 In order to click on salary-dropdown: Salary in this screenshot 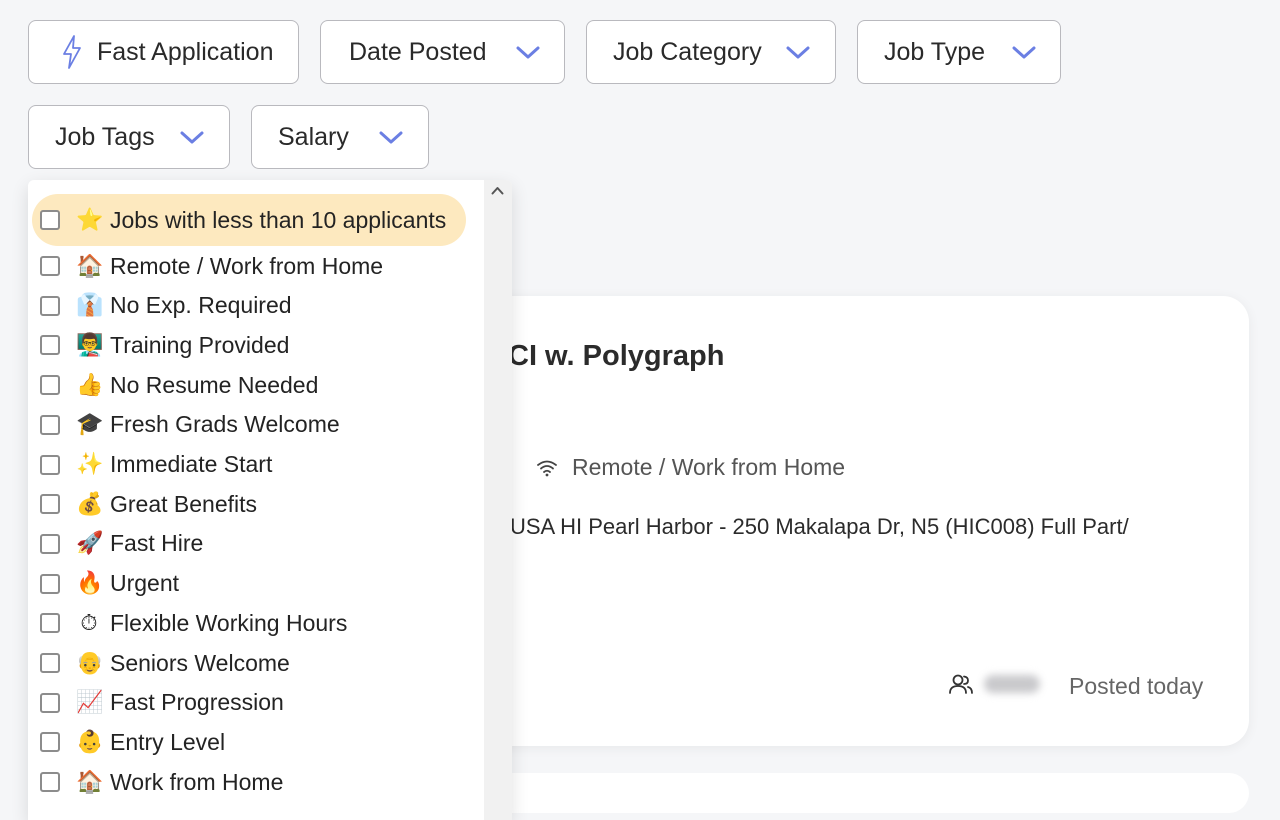, I will do `click(340, 137)`.